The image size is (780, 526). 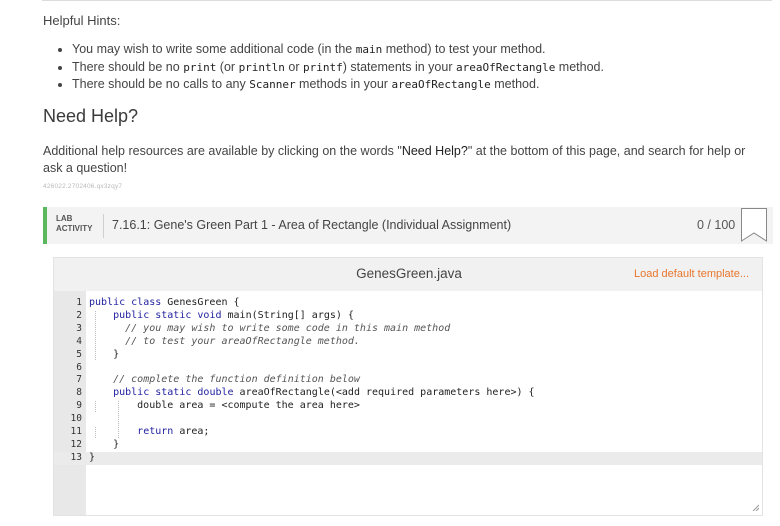 What do you see at coordinates (408, 303) in the screenshot?
I see `code-line: 1 public class GenesGreen {` at bounding box center [408, 303].